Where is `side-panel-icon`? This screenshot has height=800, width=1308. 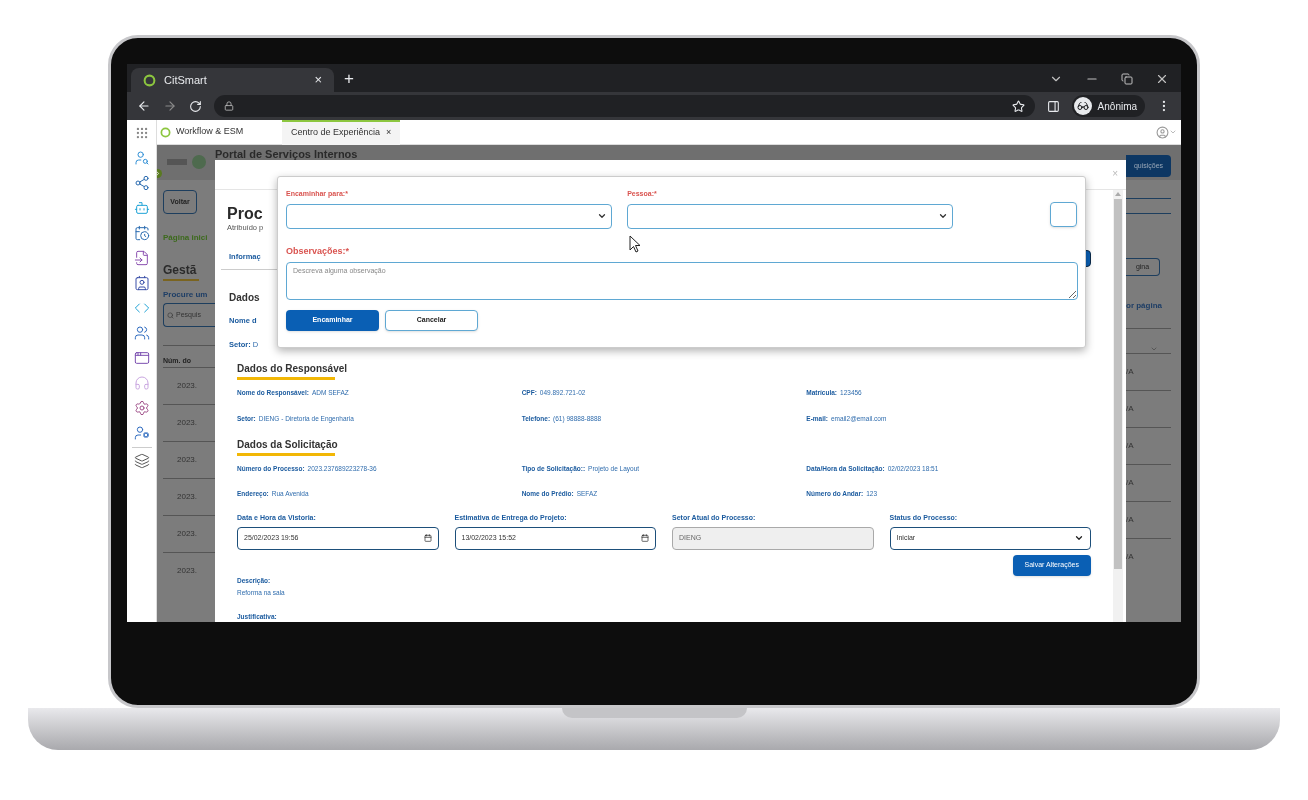 side-panel-icon is located at coordinates (1053, 106).